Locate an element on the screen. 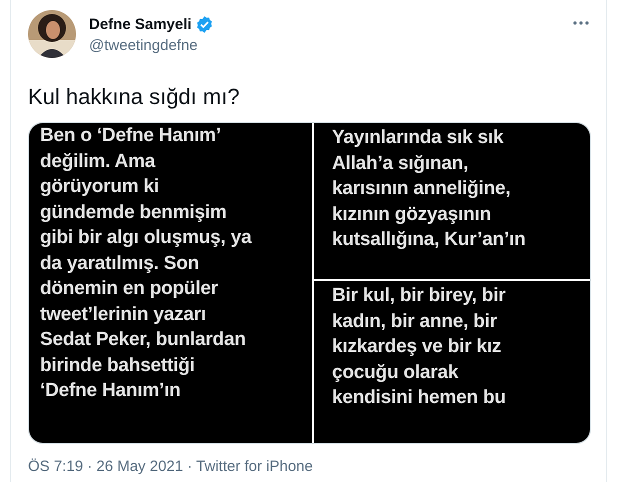 The width and height of the screenshot is (617, 482). image-panel: Yayınlarında sık sık Allah’a sığınan, karısının anneliğine, kızının gözyaşının kutsallığına, Kur’an’ın is located at coordinates (452, 201).